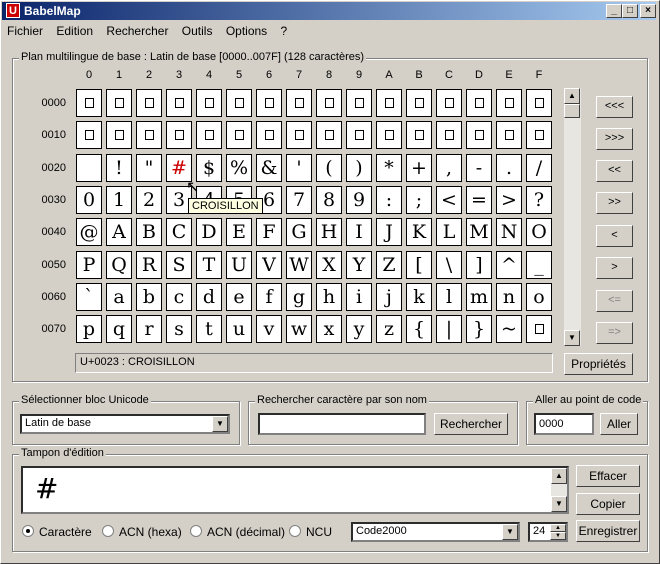  I want to click on char-cell: =, so click(479, 200).